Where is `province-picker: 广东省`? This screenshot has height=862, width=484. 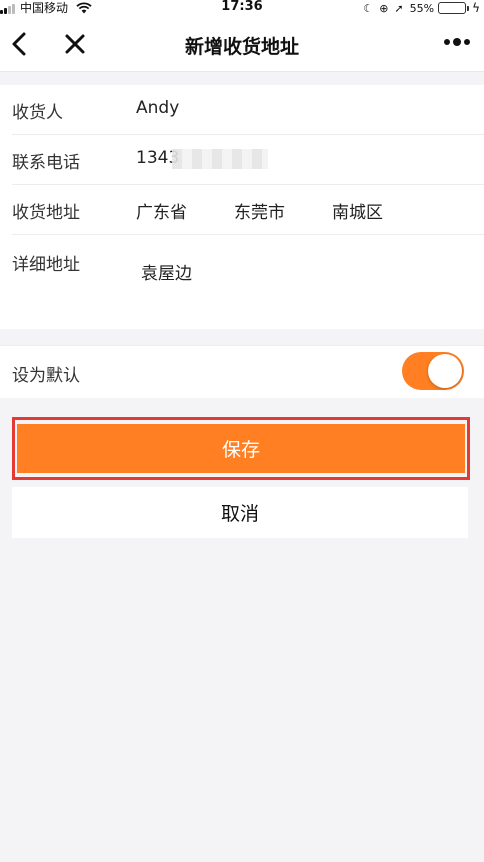 province-picker: 广东省 is located at coordinates (161, 210).